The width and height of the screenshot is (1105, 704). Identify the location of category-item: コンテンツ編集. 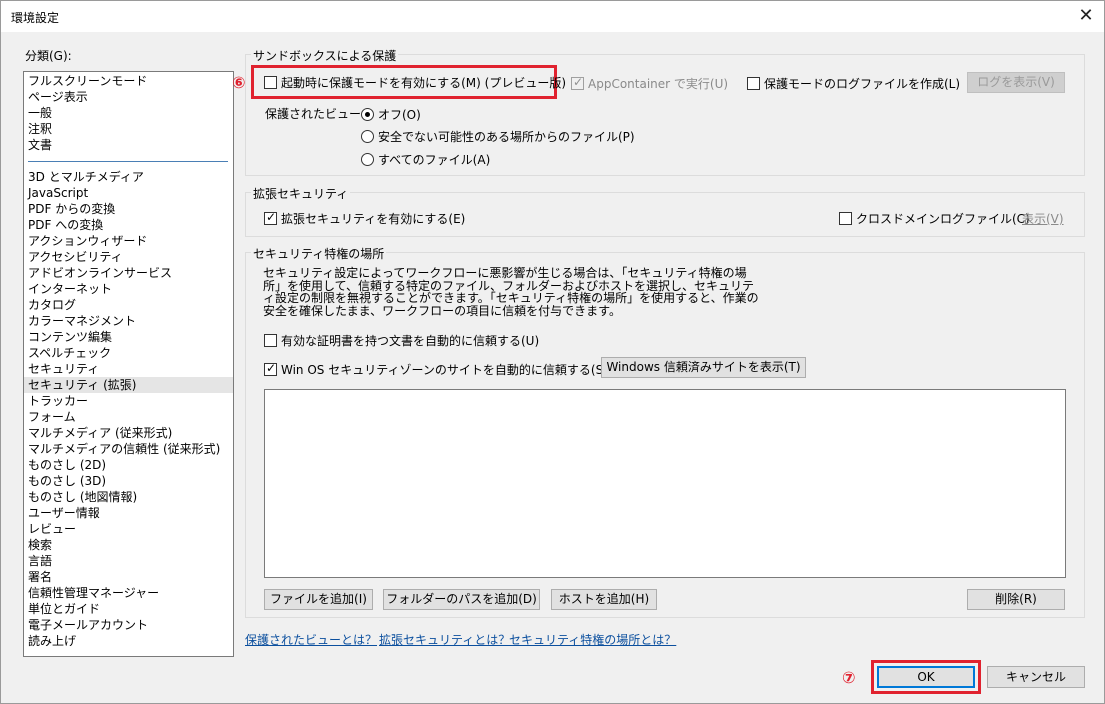
(70, 337).